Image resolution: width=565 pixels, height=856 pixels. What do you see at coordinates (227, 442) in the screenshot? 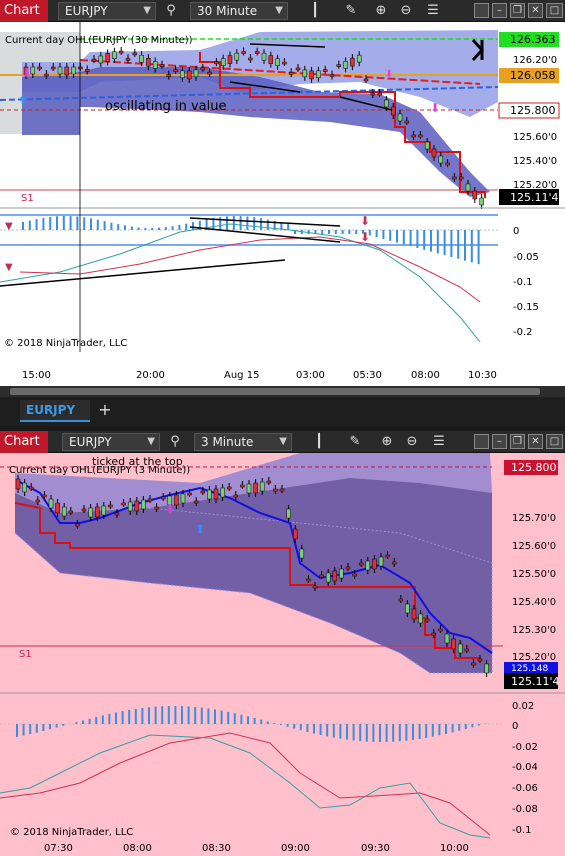
I see `timeframe-label: 3 Minute` at bounding box center [227, 442].